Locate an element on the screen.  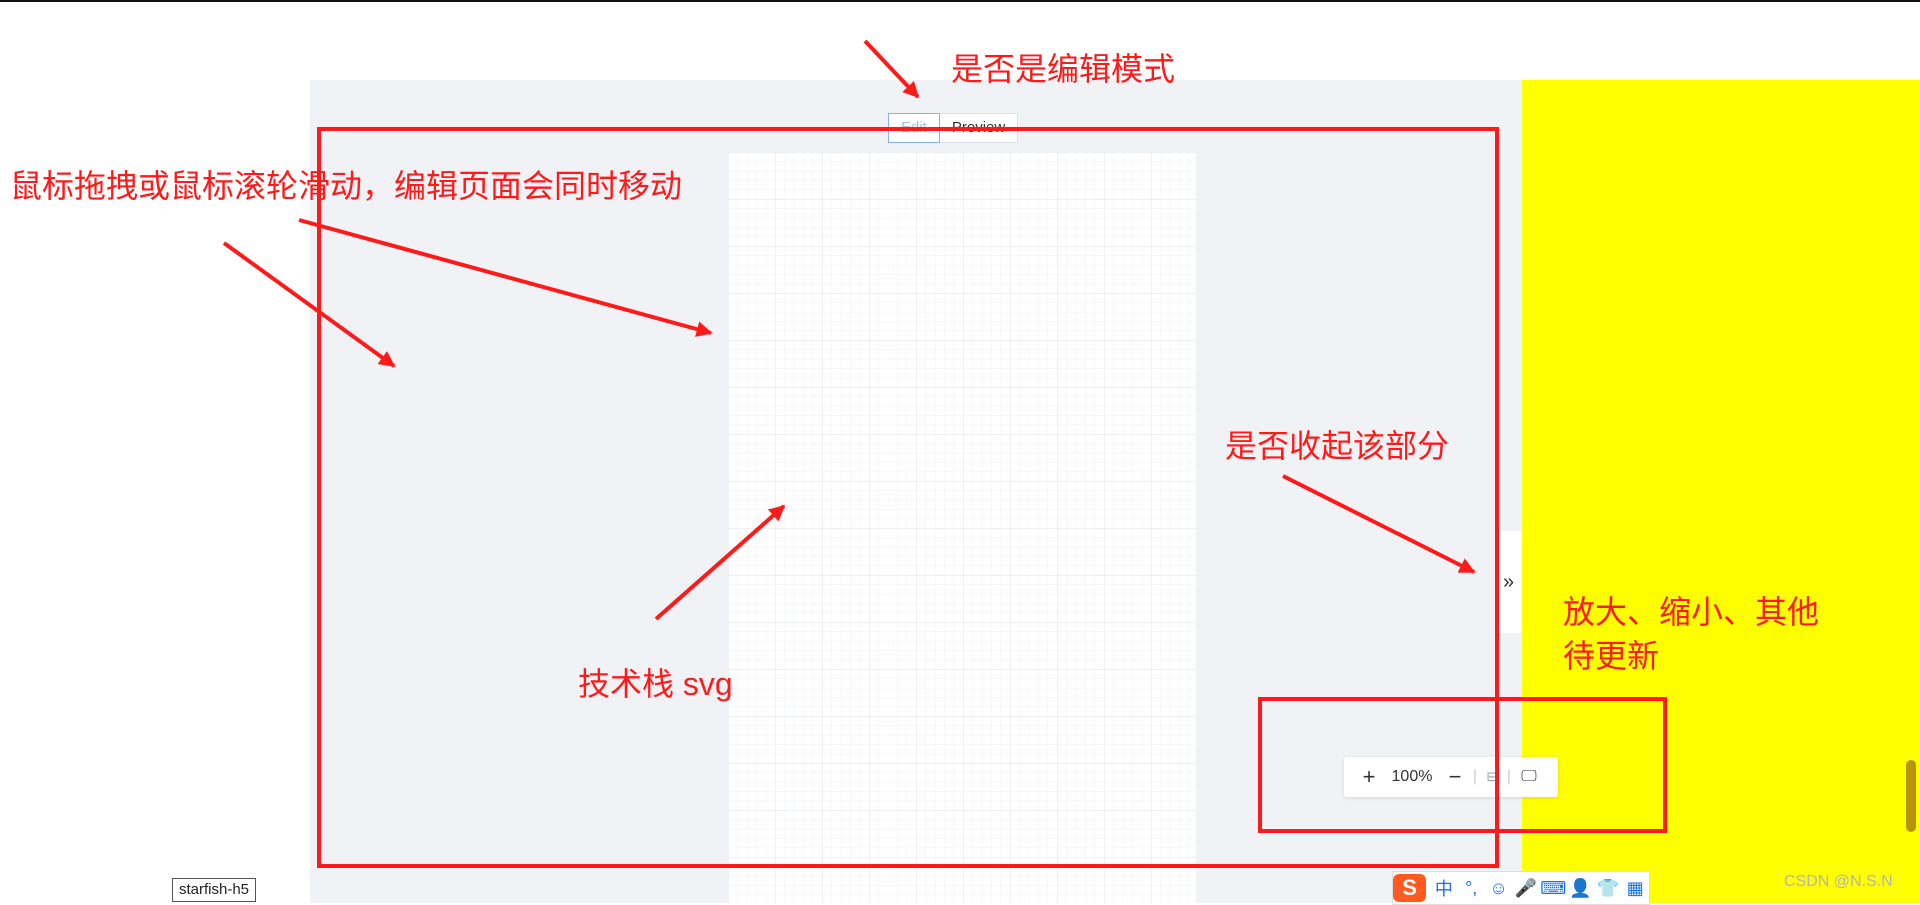
zoom-level: 100% is located at coordinates (1412, 776).